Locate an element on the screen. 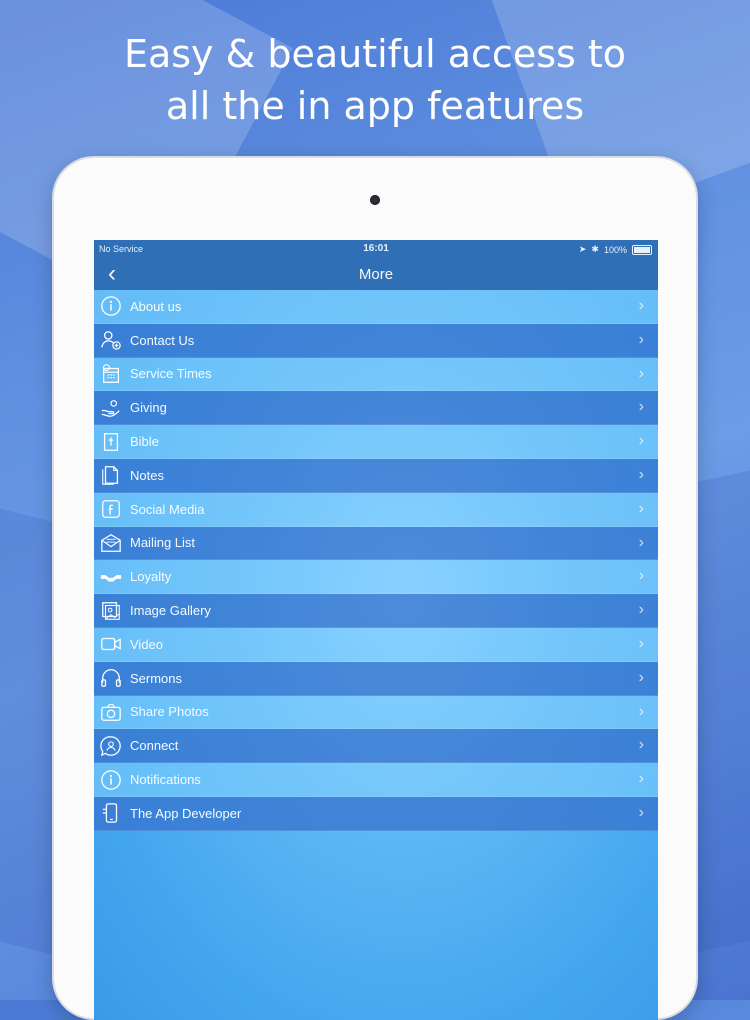 Image resolution: width=750 pixels, height=1020 pixels. menu-item-label: Mailing List is located at coordinates (163, 543).